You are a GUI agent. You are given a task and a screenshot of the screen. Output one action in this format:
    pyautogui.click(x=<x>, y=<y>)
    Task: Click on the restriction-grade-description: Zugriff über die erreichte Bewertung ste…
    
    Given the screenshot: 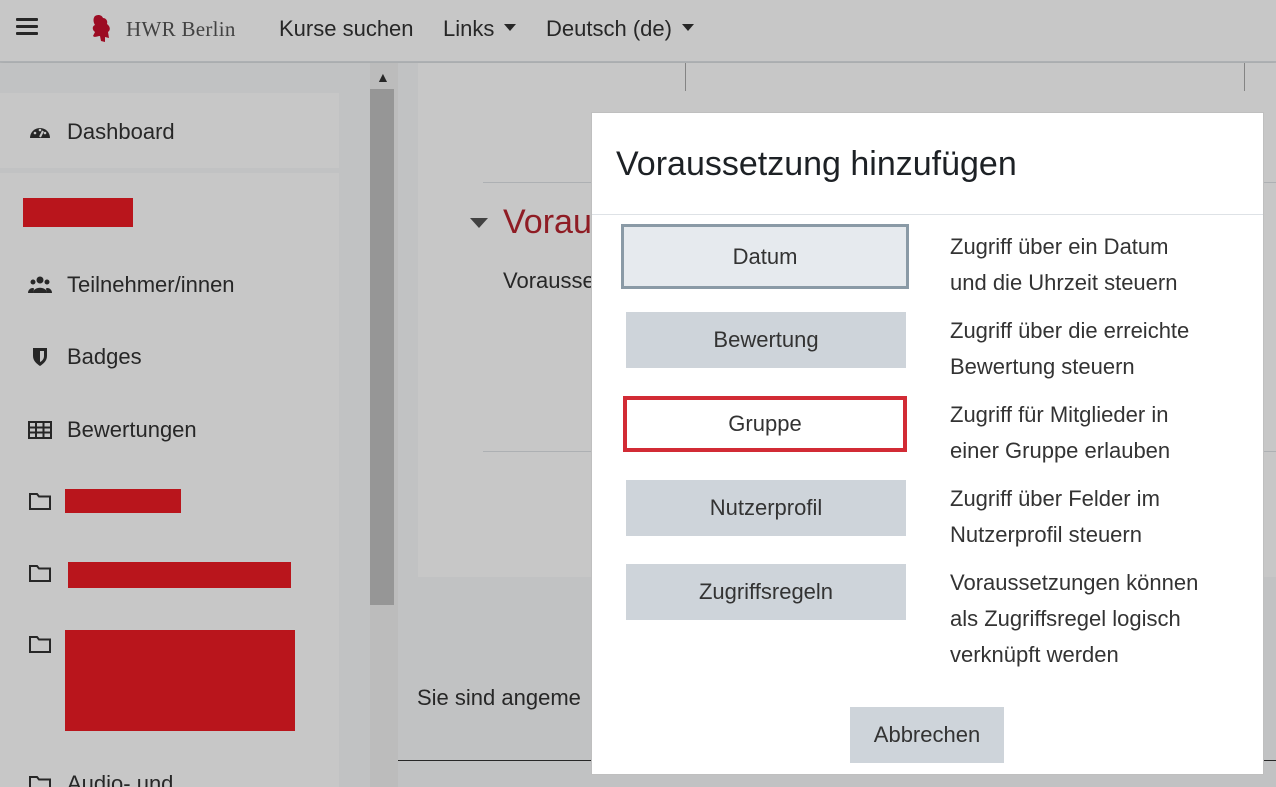 What is the action you would take?
    pyautogui.click(x=1070, y=348)
    